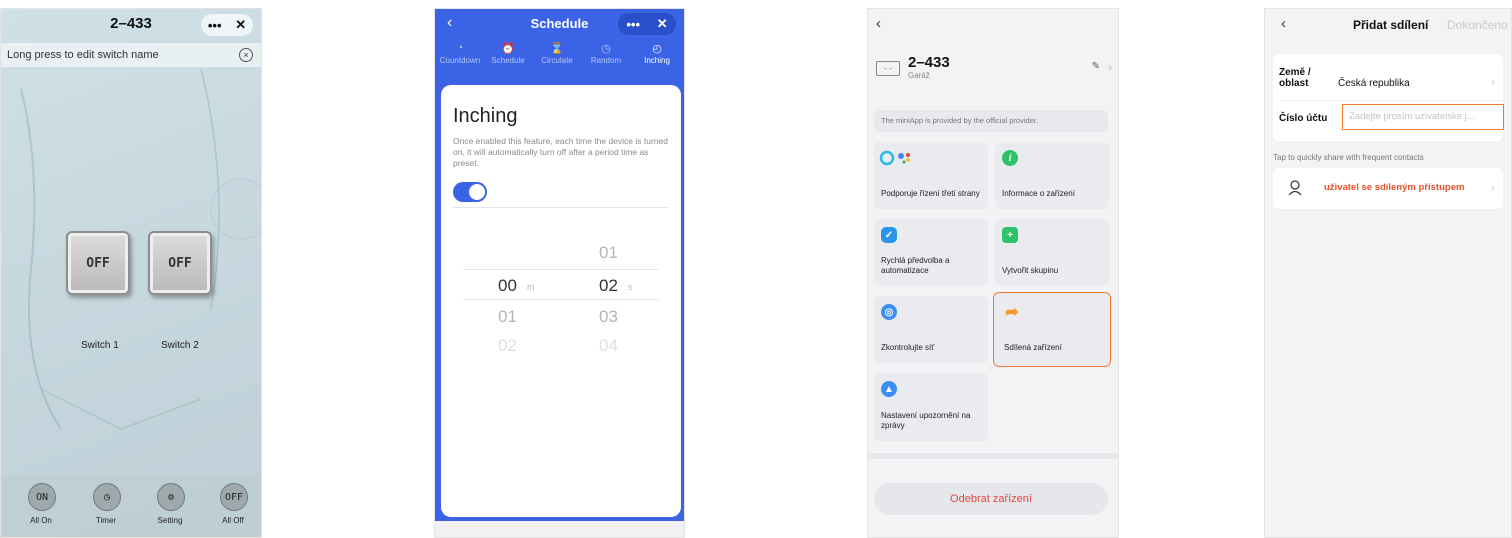 Image resolution: width=1512 pixels, height=538 pixels. I want to click on tile-device-info: i Informace o zařízení, so click(1052, 175).